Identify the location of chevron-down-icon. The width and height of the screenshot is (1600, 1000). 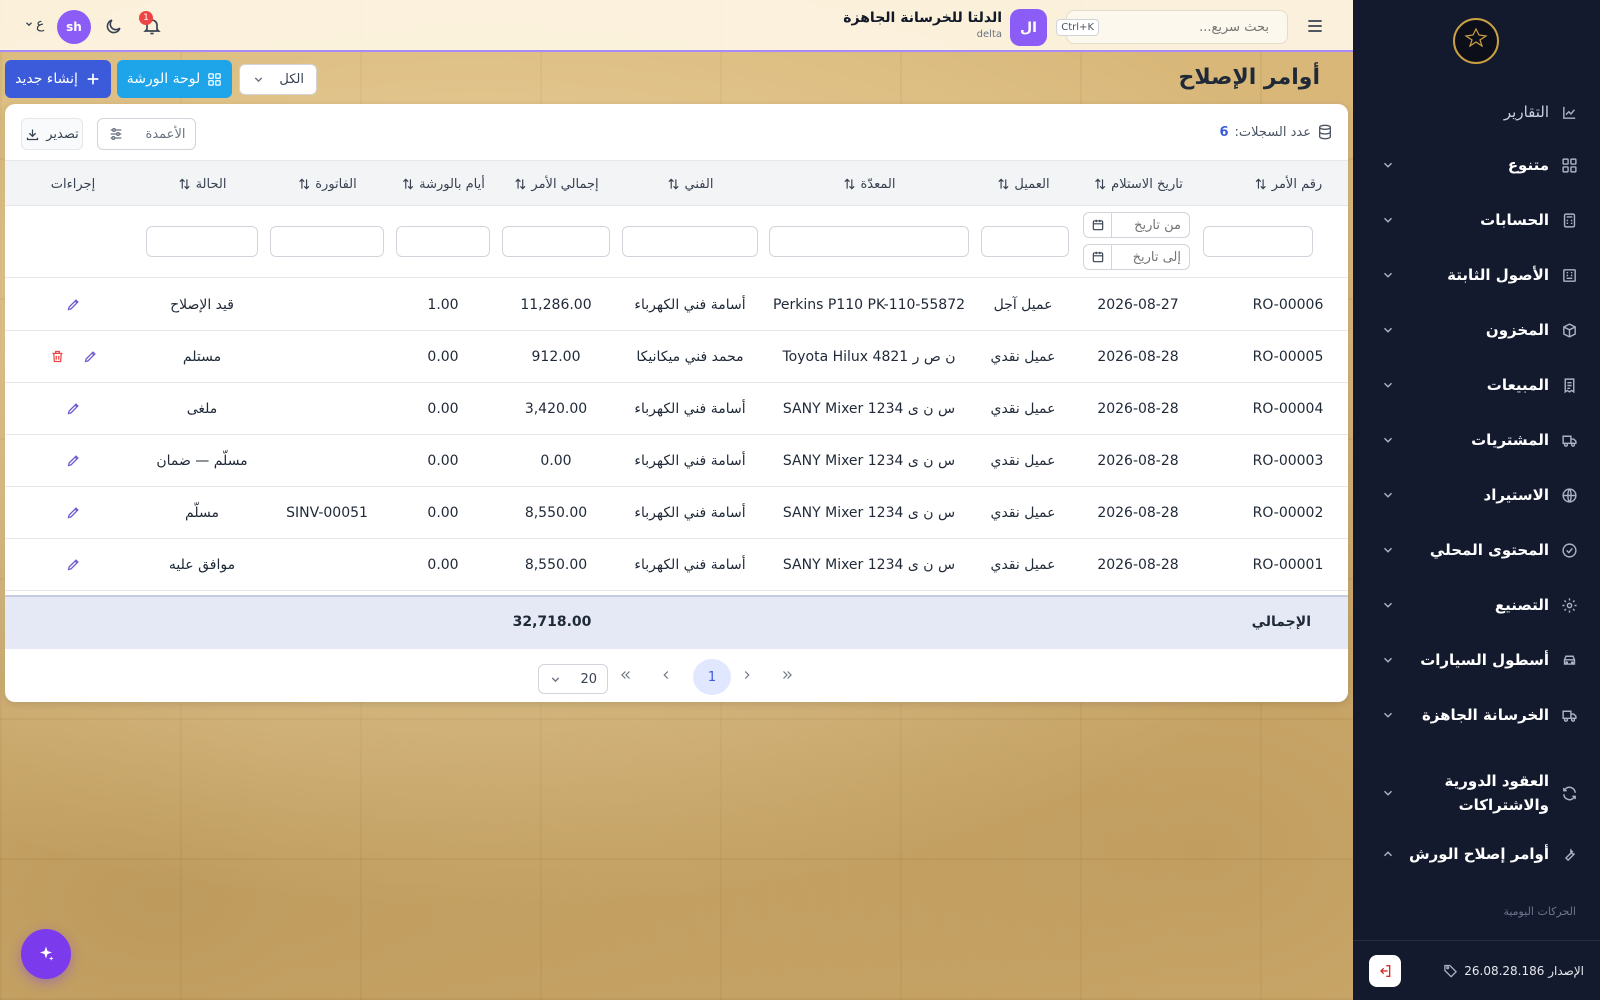
(1388, 275).